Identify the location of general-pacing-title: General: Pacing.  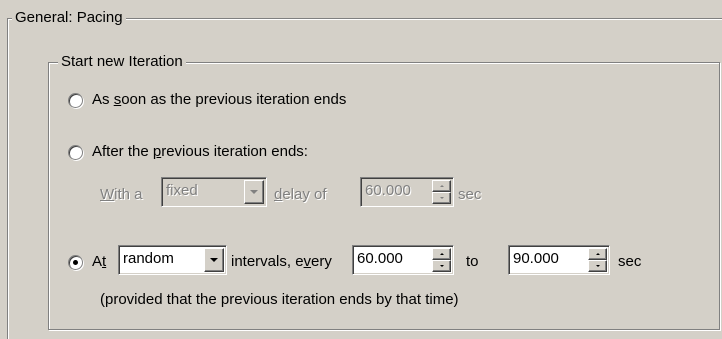
(69, 17).